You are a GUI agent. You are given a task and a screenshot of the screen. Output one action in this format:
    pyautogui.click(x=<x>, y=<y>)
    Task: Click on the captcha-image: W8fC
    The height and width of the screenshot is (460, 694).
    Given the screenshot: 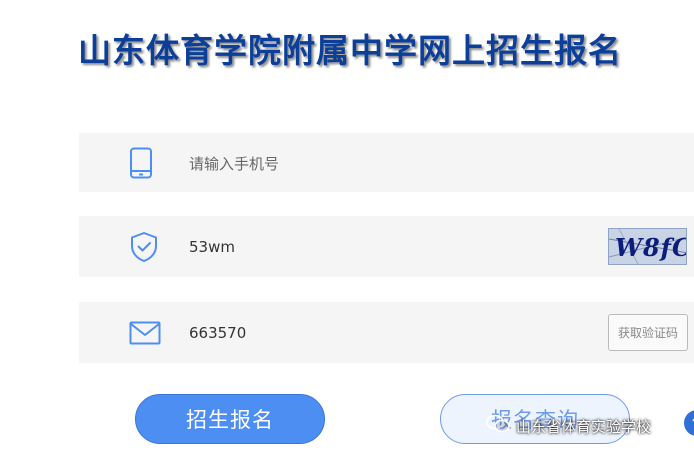 What is the action you would take?
    pyautogui.click(x=647, y=246)
    